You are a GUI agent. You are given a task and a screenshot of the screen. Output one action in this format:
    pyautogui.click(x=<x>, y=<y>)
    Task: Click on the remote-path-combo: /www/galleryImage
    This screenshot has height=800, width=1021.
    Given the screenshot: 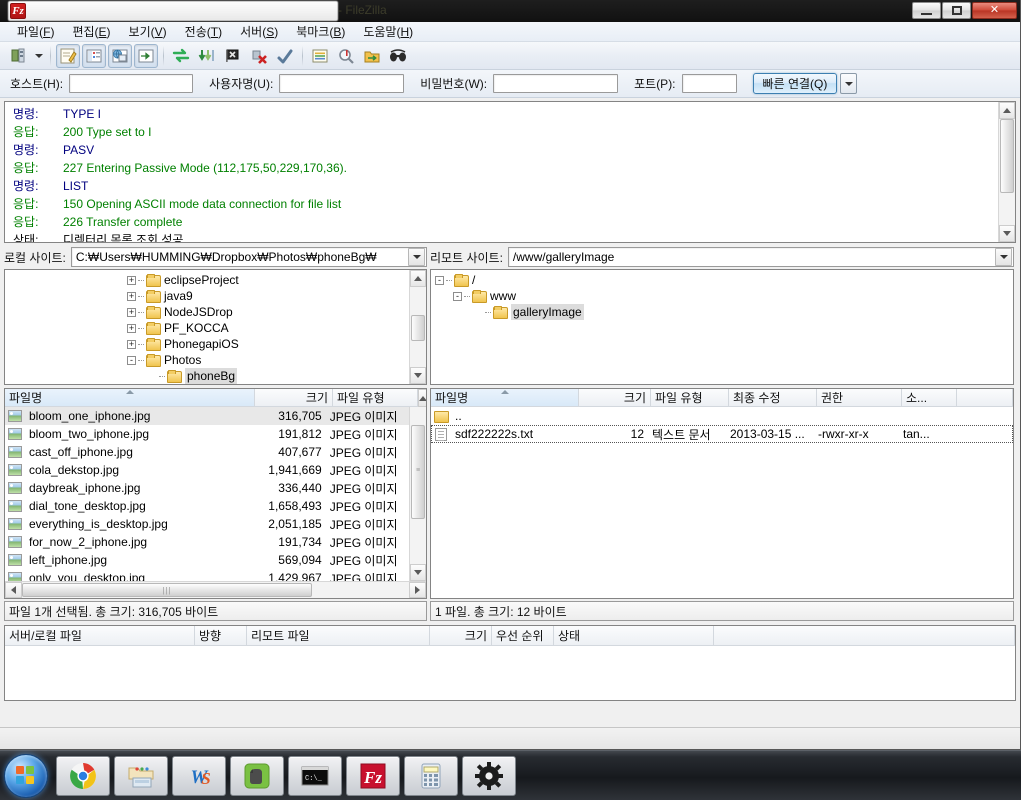 What is the action you would take?
    pyautogui.click(x=760, y=257)
    